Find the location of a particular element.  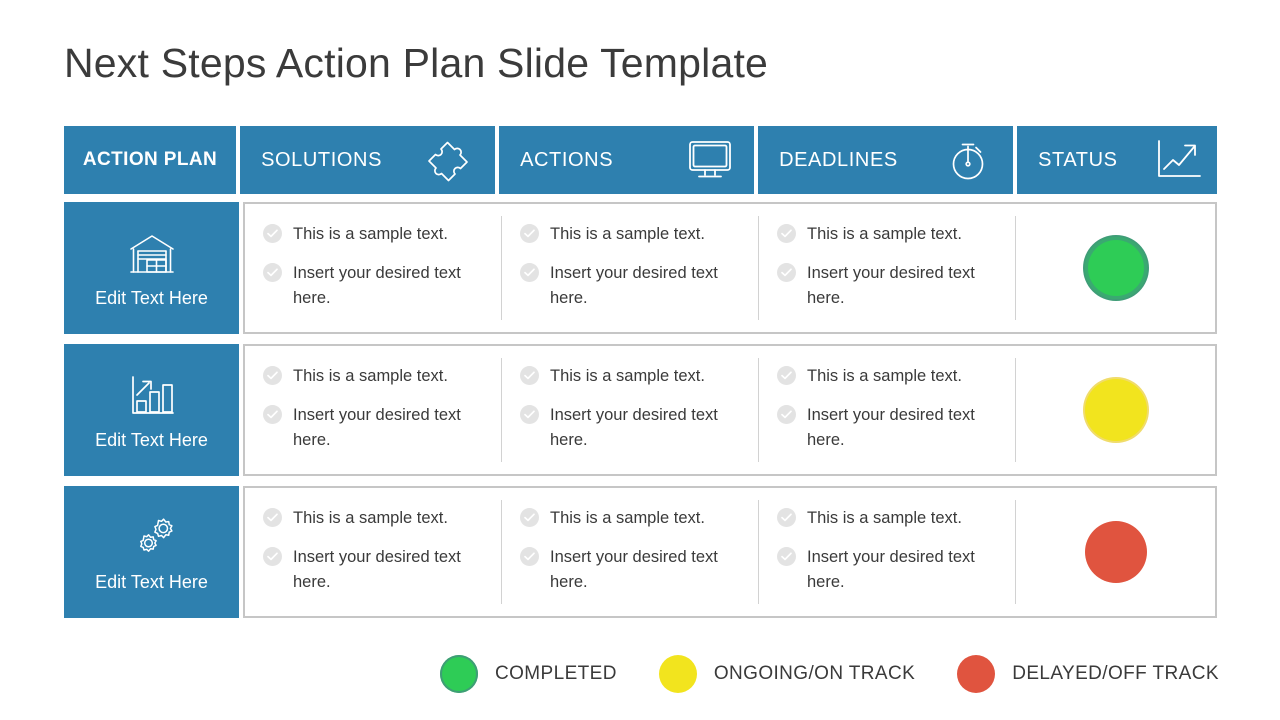

bar-chart-growth-icon is located at coordinates (152, 396).